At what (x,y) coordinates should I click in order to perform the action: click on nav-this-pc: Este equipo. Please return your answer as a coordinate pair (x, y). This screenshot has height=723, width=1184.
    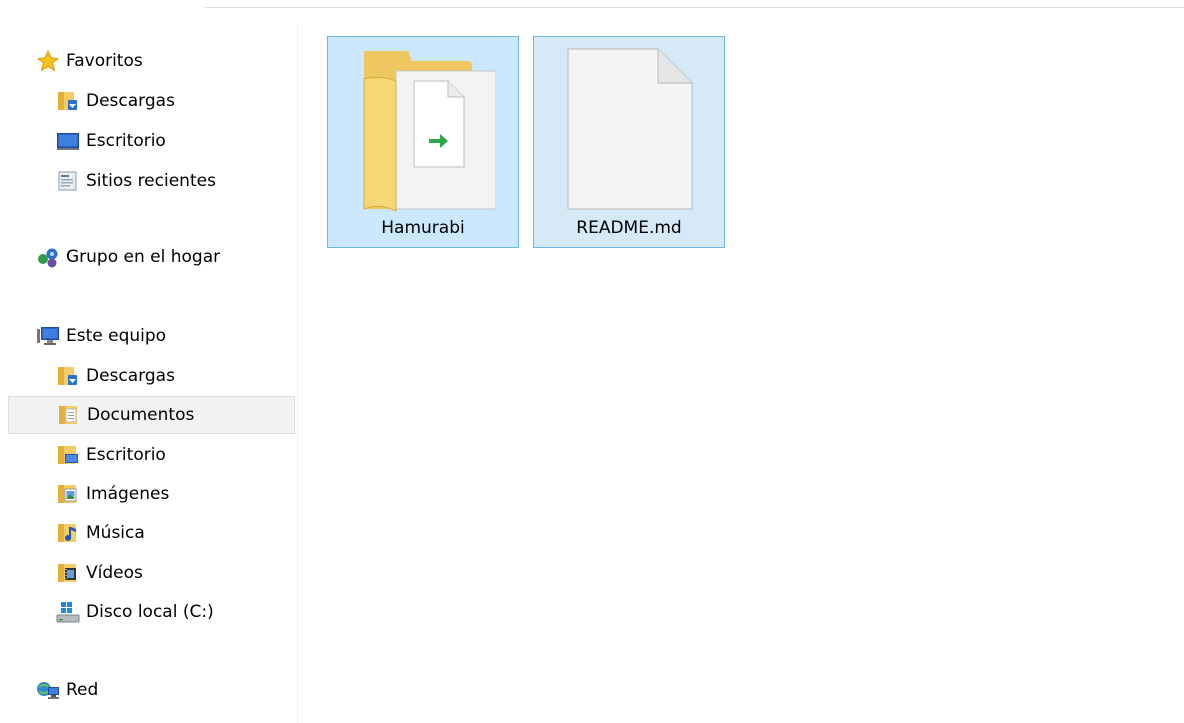
    Looking at the image, I should click on (101, 336).